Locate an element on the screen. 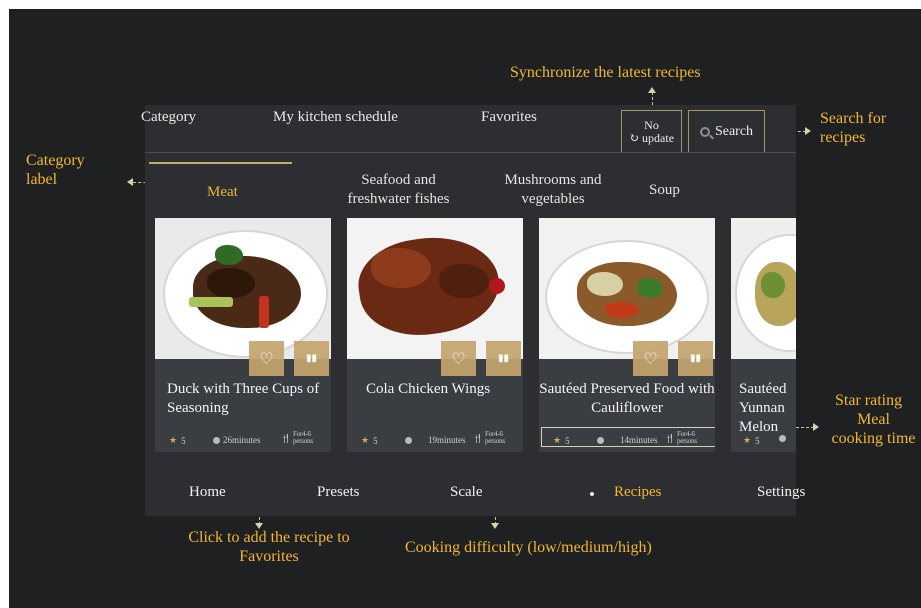 The height and width of the screenshot is (608, 921). annotation-sync: Synchronize the latest recipes is located at coordinates (605, 72).